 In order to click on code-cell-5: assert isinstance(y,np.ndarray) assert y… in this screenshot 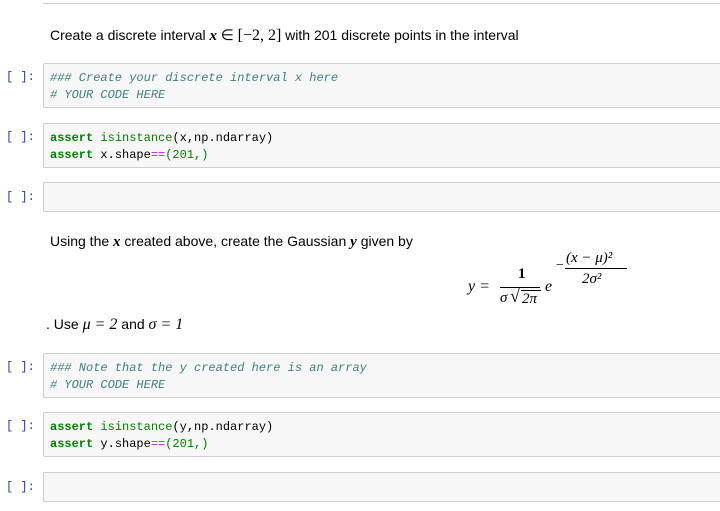, I will do `click(381, 434)`.